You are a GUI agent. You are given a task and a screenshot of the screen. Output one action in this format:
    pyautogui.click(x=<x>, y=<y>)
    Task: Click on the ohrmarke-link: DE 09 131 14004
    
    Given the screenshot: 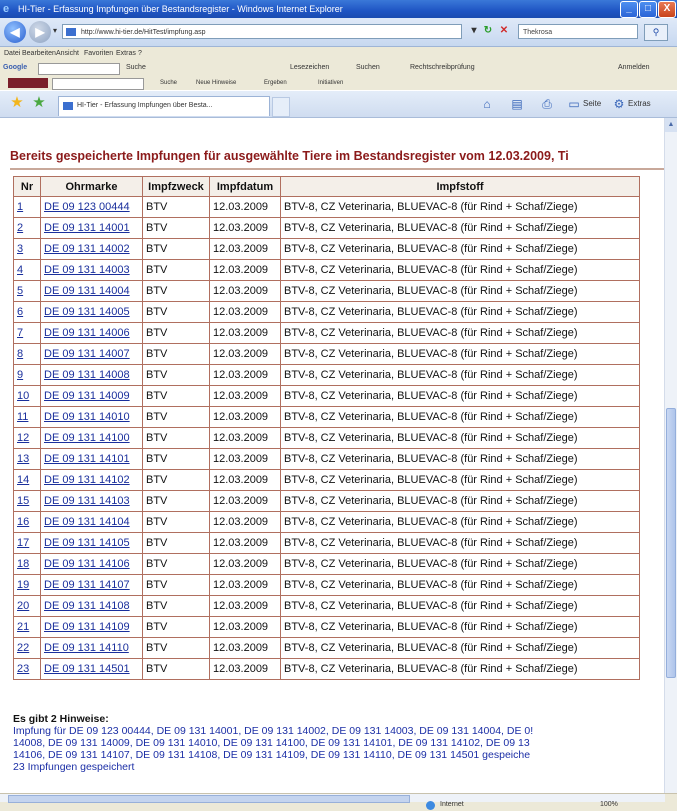 What is the action you would take?
    pyautogui.click(x=87, y=291)
    